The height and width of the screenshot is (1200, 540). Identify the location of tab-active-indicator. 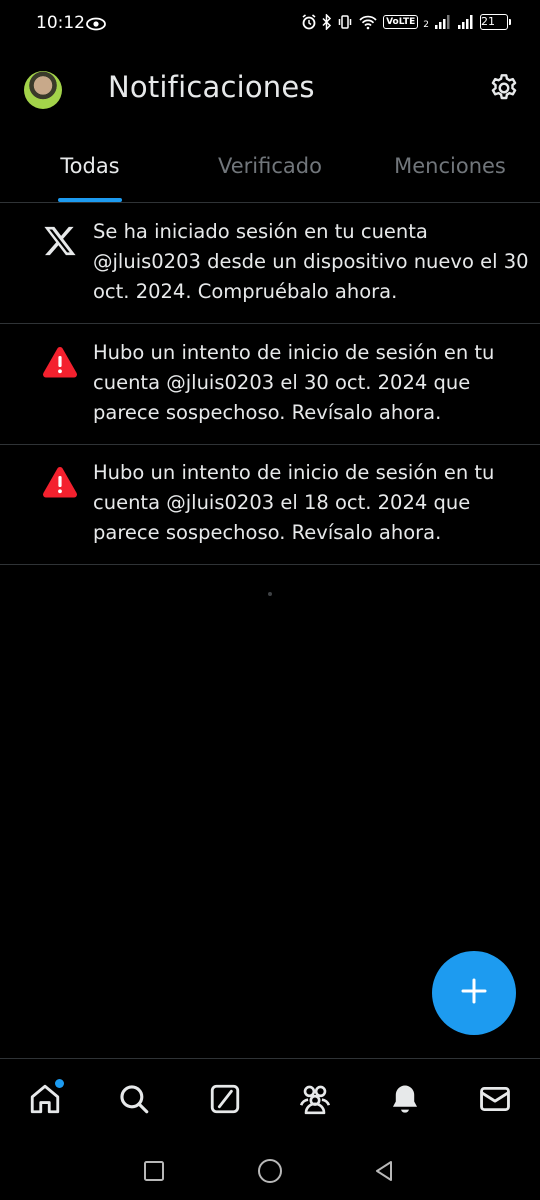
(90, 200).